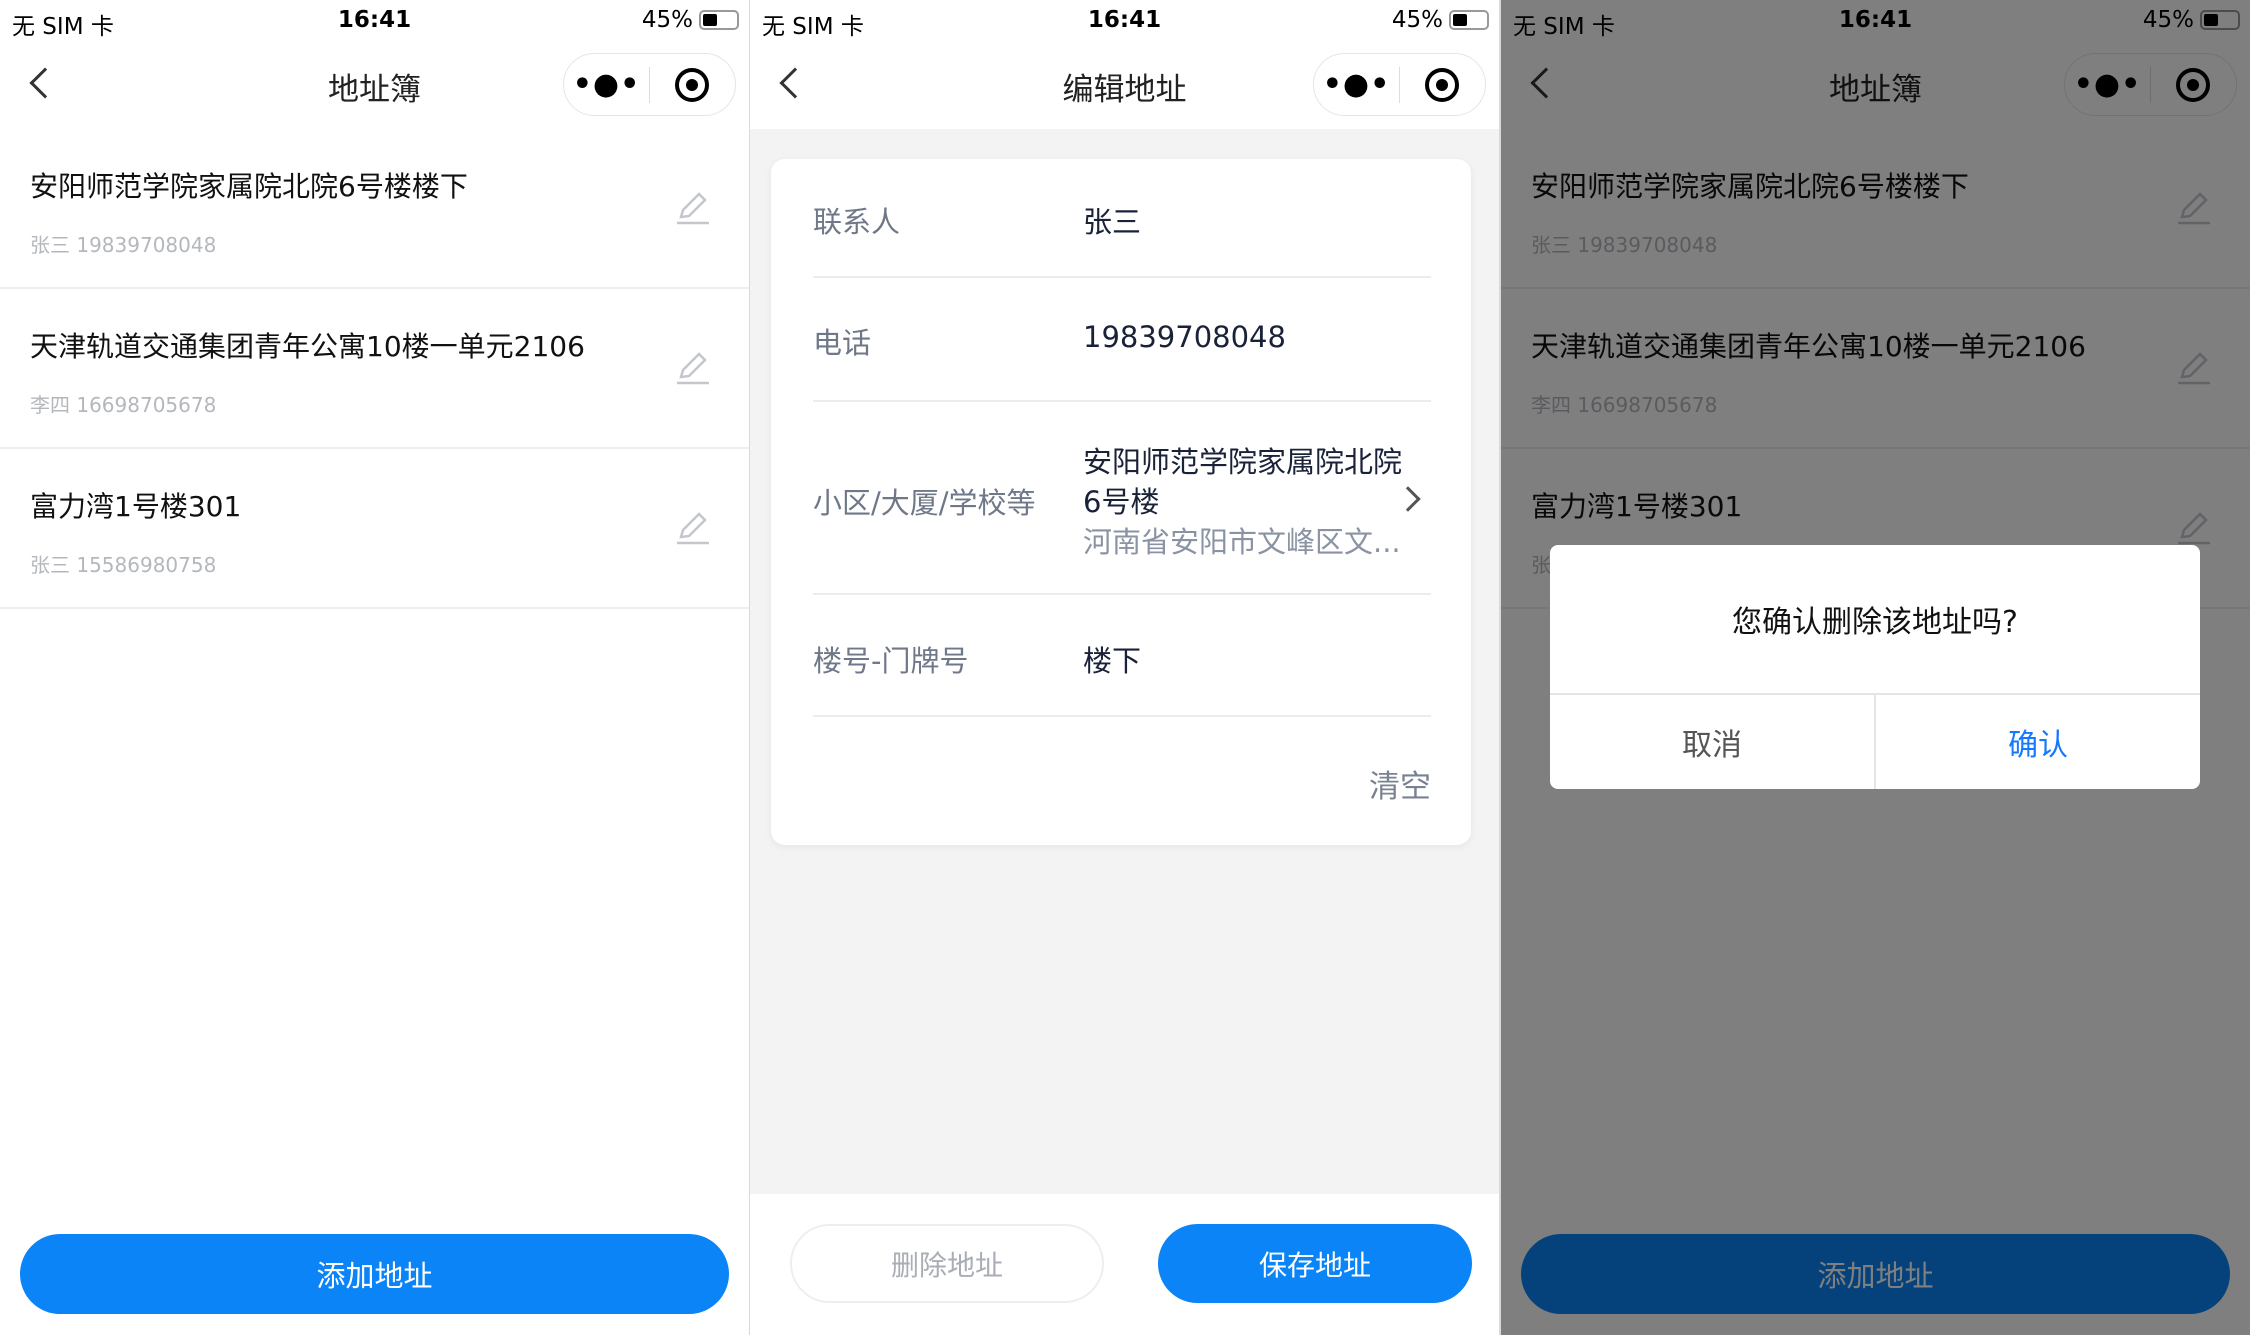  Describe the element at coordinates (1243, 462) in the screenshot. I see `place-line1: 安阳师范学院家属院北院` at that location.